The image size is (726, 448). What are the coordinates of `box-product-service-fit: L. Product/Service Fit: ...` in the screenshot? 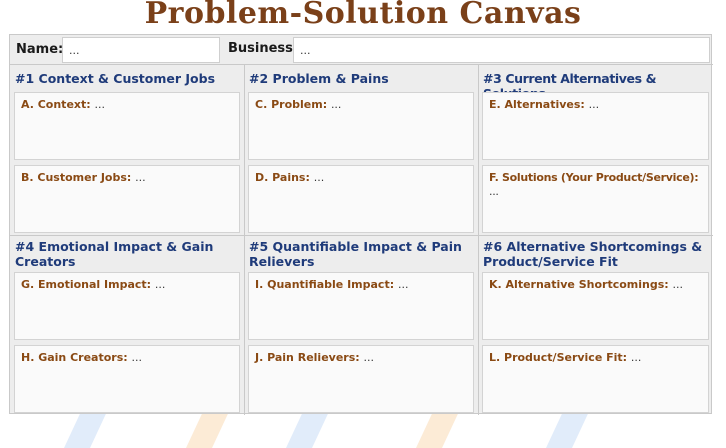 It's located at (595, 379).